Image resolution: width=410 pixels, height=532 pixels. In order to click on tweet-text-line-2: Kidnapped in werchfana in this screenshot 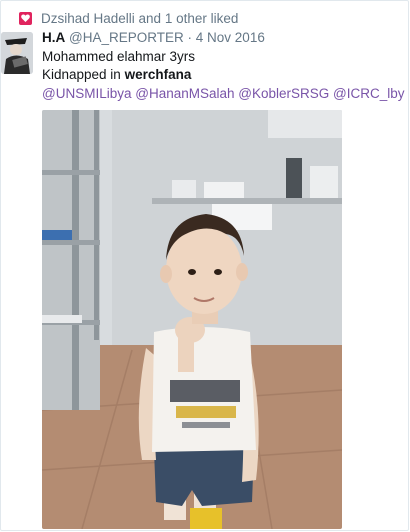, I will do `click(220, 75)`.